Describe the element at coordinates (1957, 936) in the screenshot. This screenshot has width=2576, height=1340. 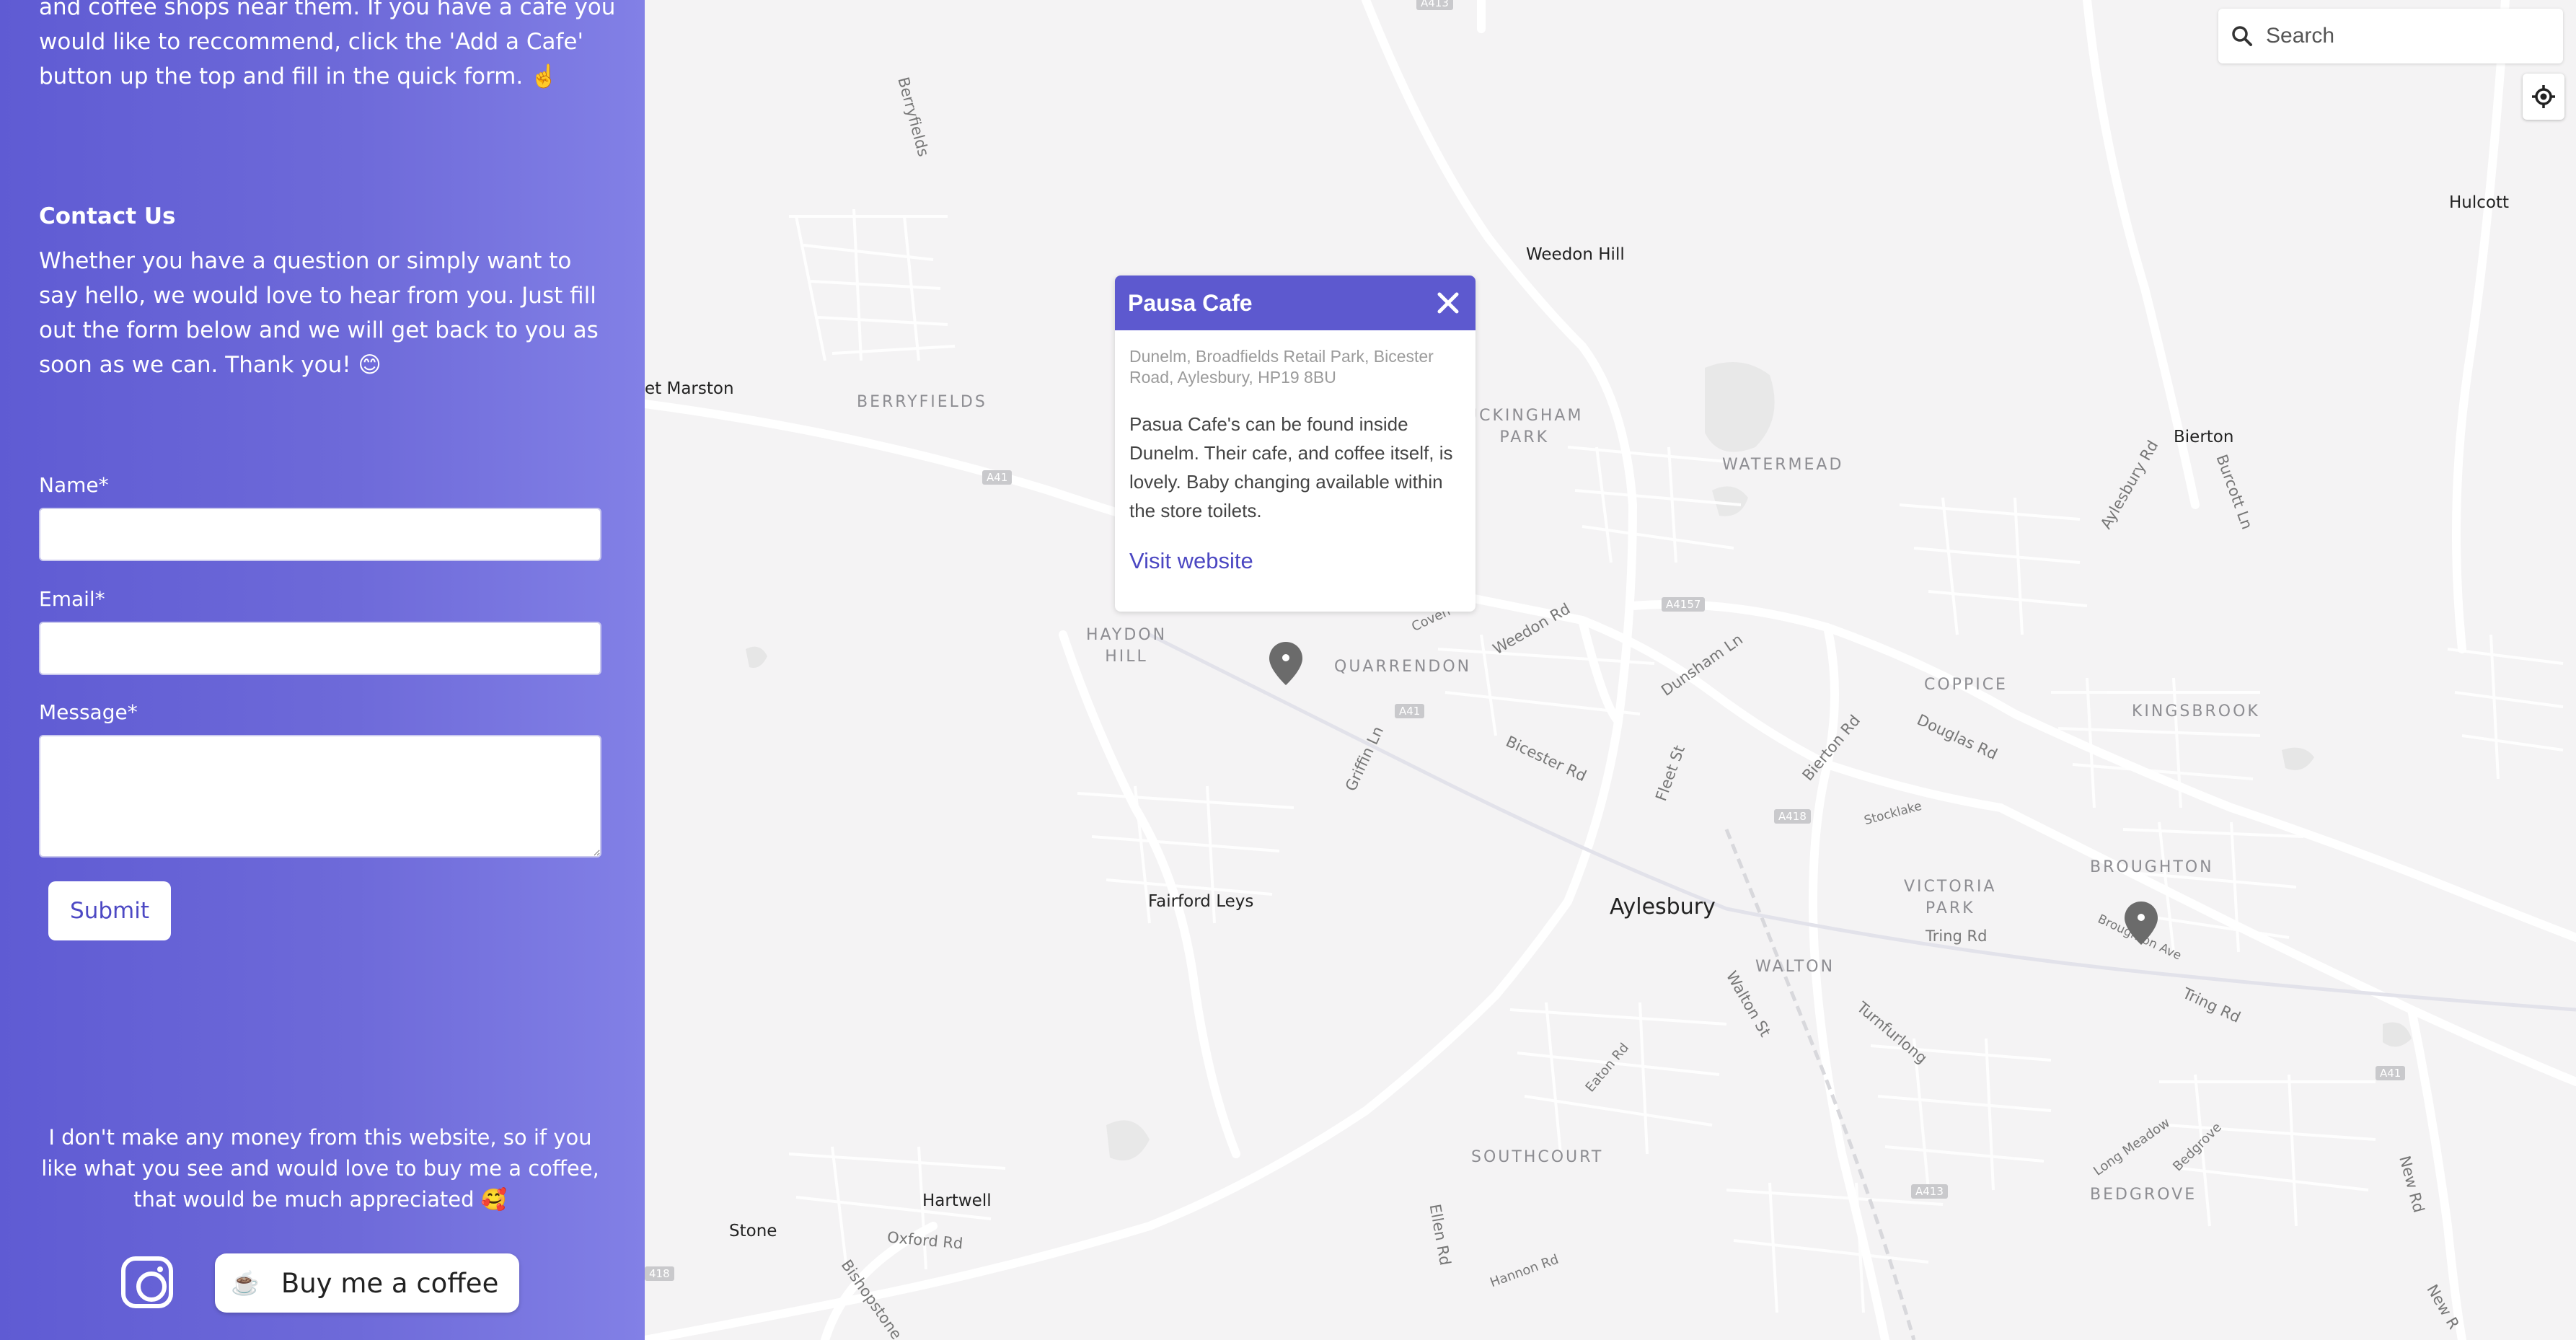
I see `road-tring-rd: Tring Rd` at that location.